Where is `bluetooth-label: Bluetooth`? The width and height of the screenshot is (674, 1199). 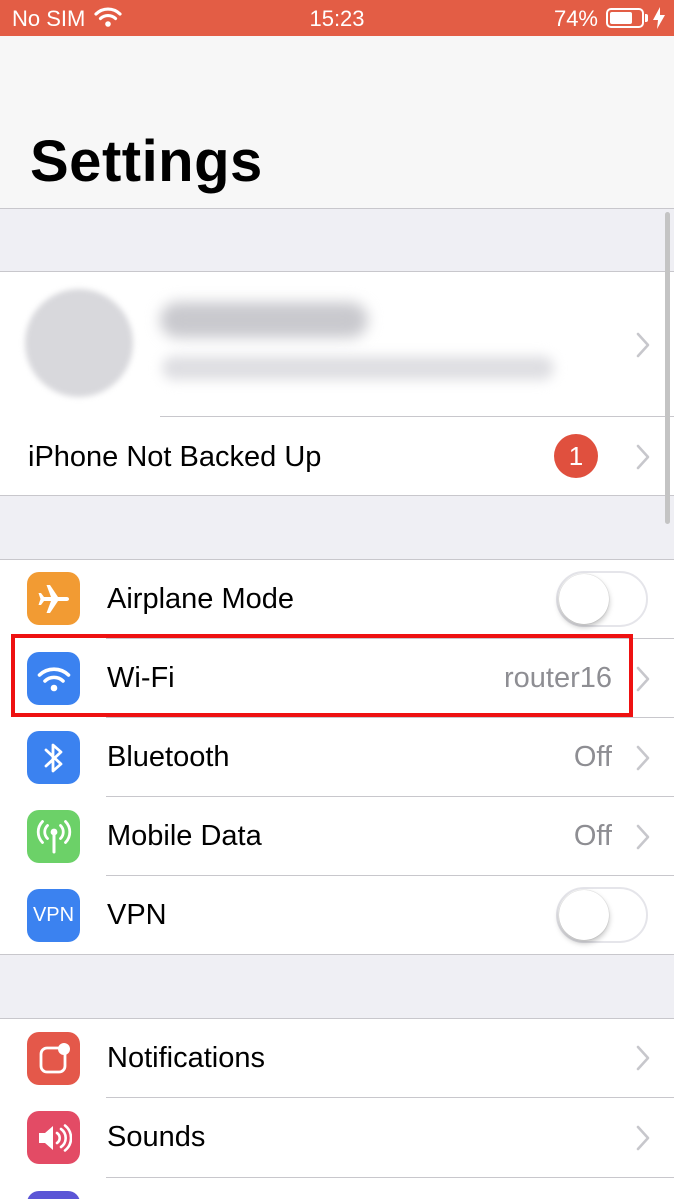
bluetooth-label: Bluetooth is located at coordinates (168, 757).